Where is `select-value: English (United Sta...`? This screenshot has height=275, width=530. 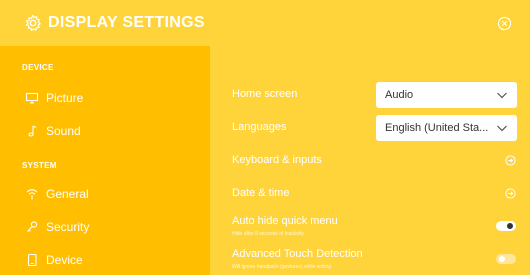 select-value: English (United Sta... is located at coordinates (437, 128).